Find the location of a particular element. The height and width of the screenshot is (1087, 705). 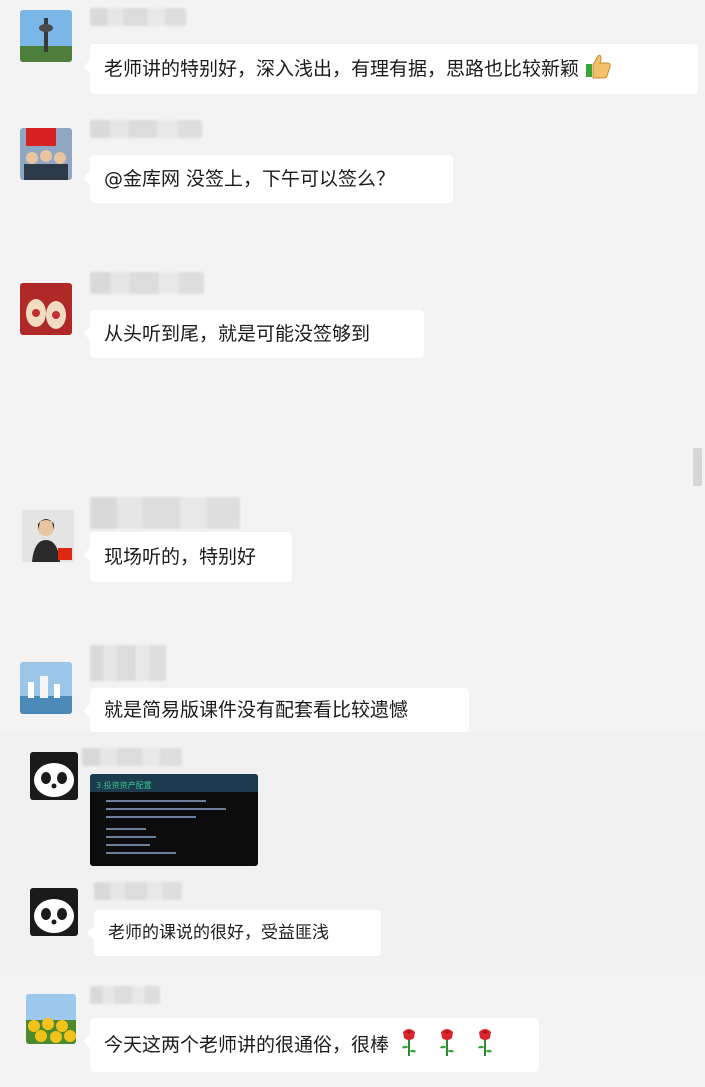

message-bubble: 老师讲的特别好，深入浅出，有理有据，思路也比较新颖 is located at coordinates (390, 69).